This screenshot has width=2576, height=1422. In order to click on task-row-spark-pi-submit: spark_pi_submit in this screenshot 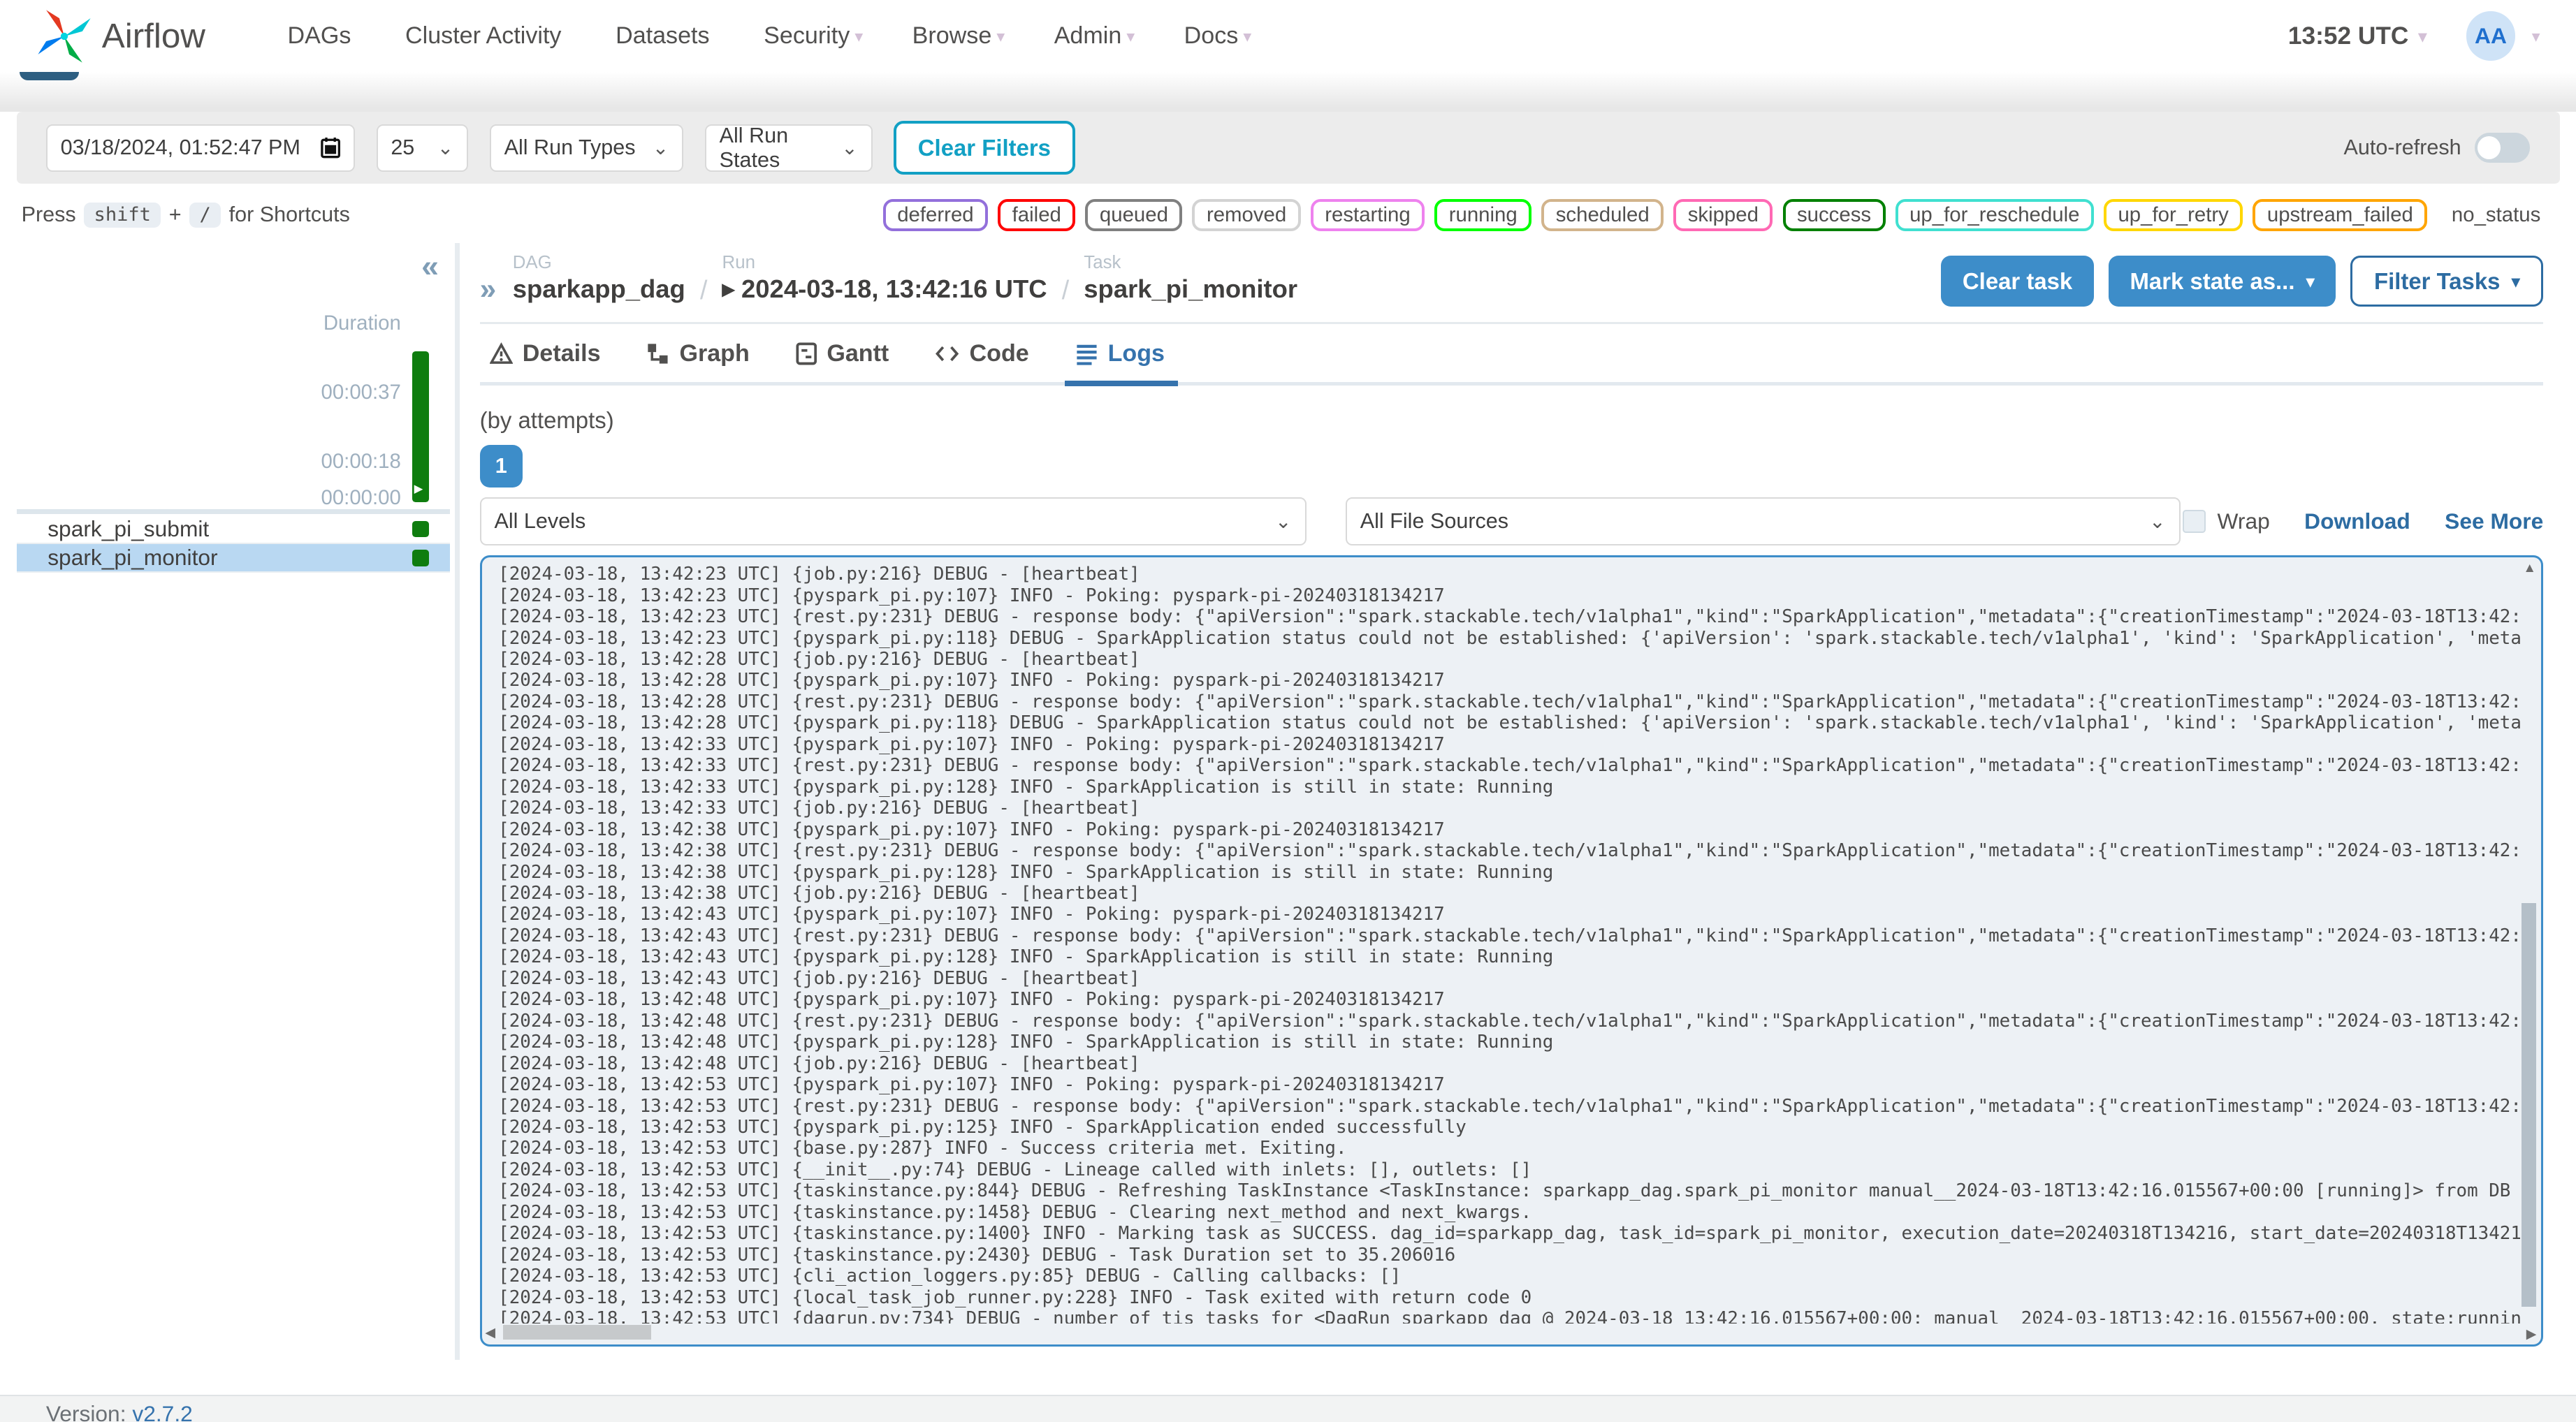, I will do `click(233, 530)`.